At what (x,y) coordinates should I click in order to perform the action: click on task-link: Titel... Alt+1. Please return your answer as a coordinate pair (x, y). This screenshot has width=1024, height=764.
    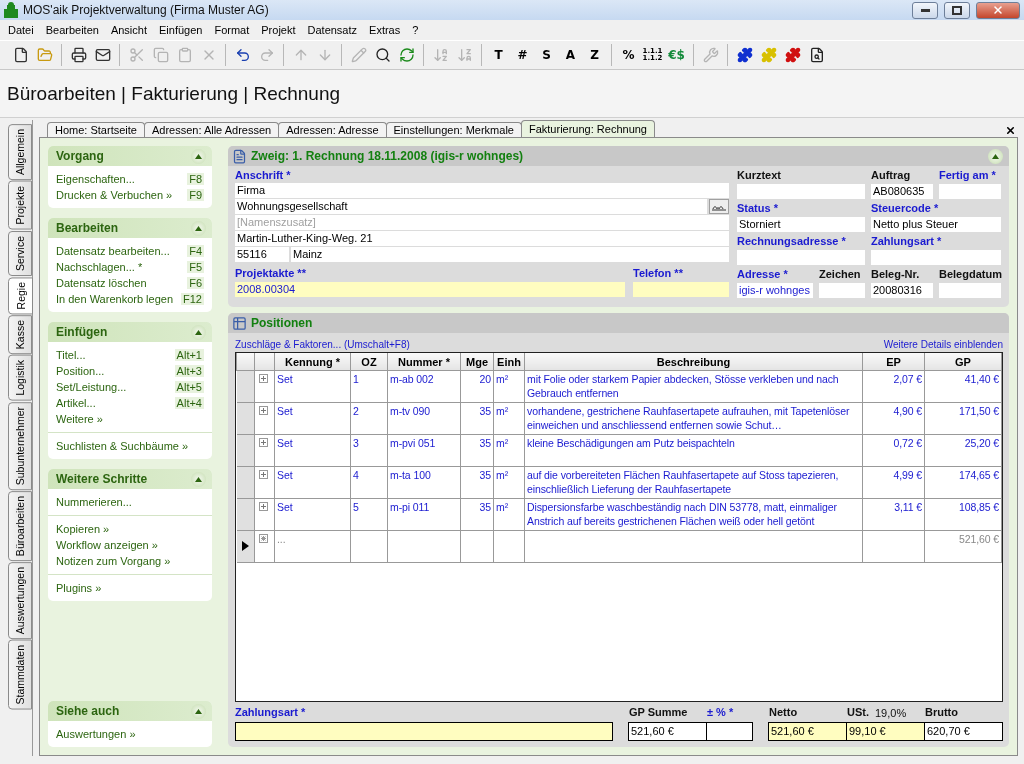
    Looking at the image, I should click on (130, 355).